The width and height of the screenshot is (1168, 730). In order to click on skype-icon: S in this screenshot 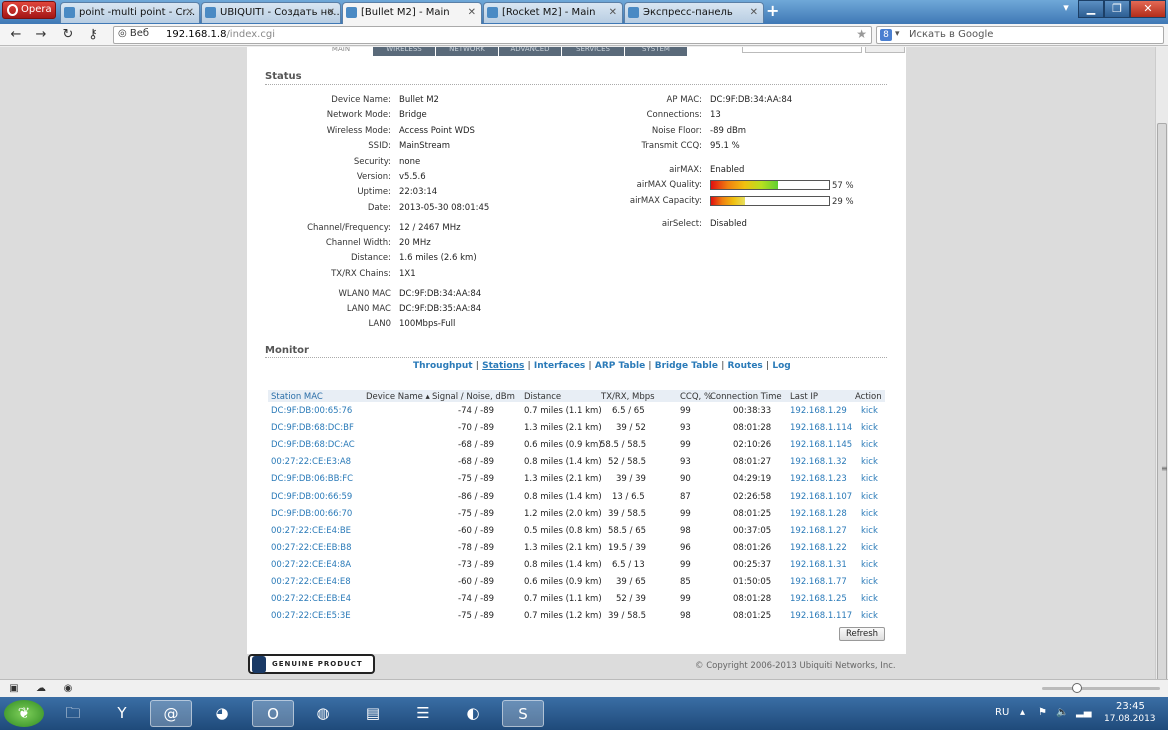, I will do `click(523, 713)`.